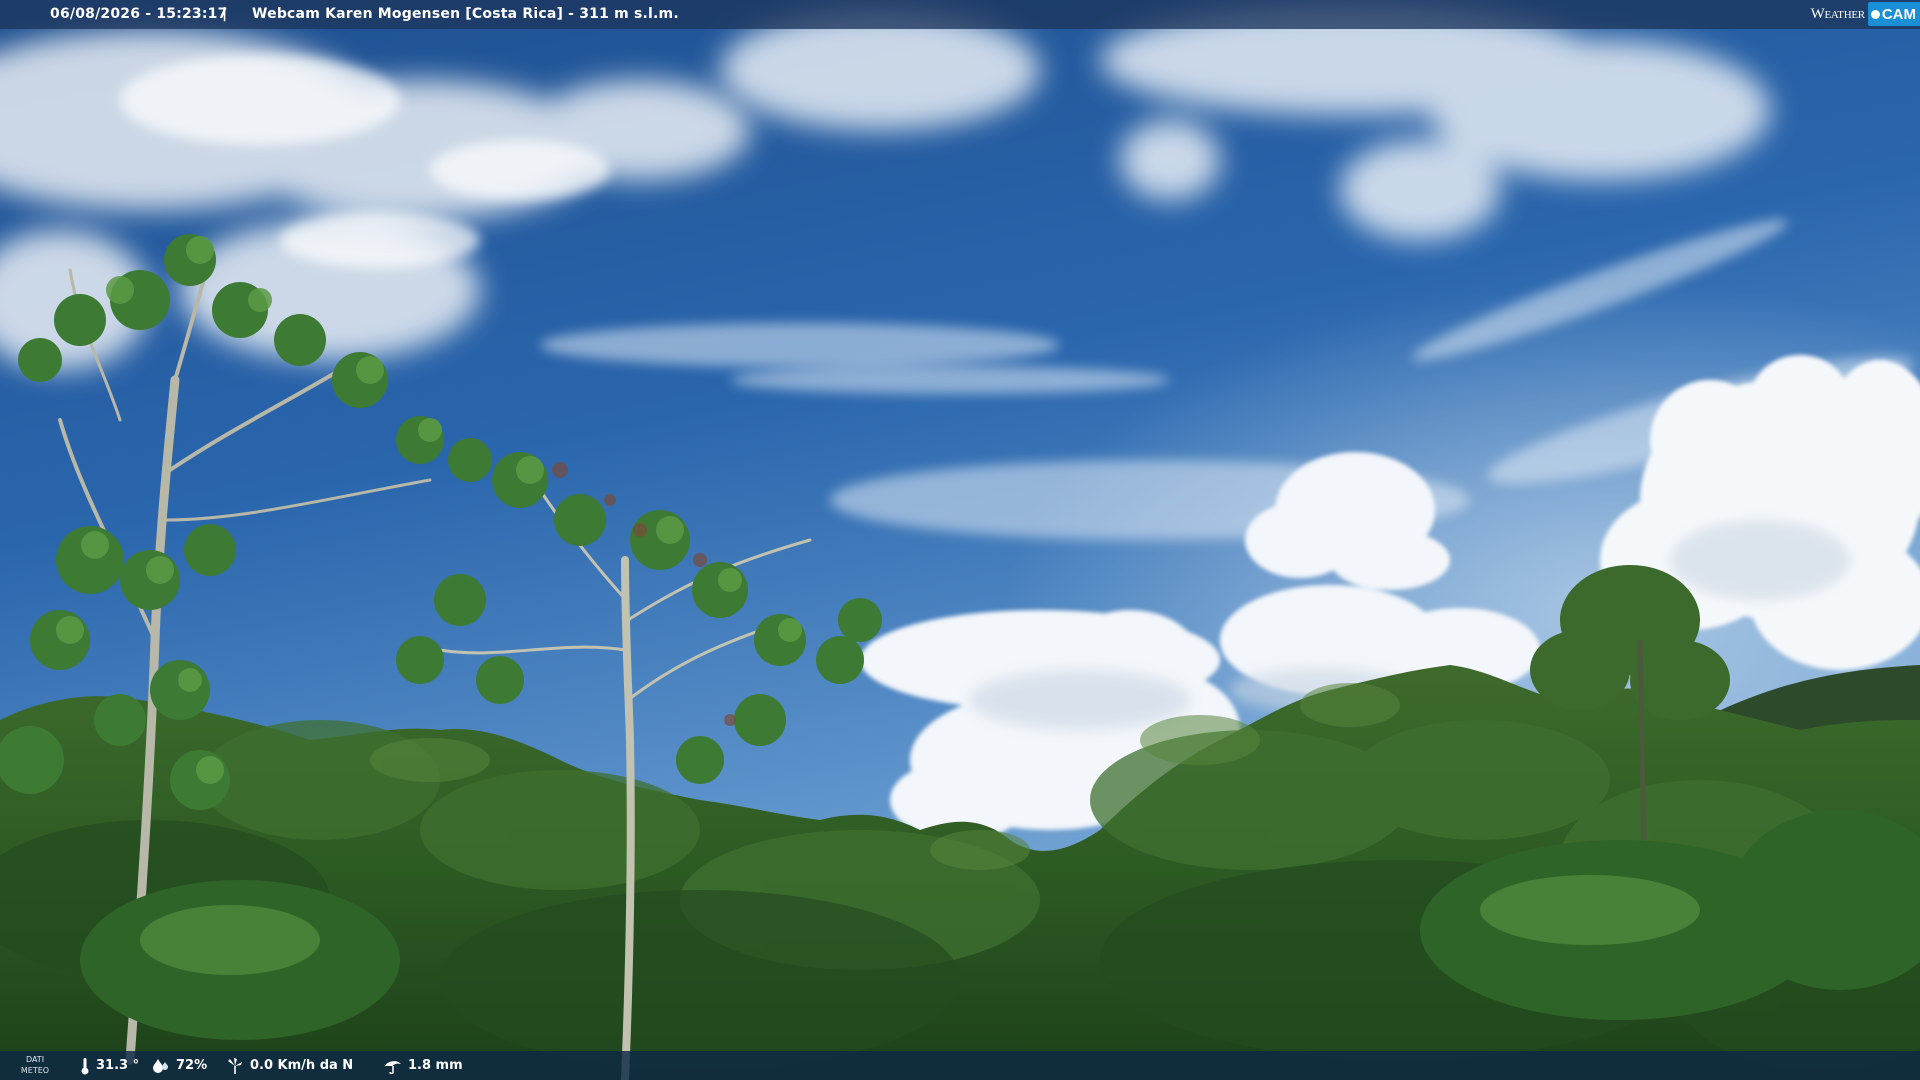 The image size is (1920, 1080). I want to click on logo-dot-icon, so click(1875, 14).